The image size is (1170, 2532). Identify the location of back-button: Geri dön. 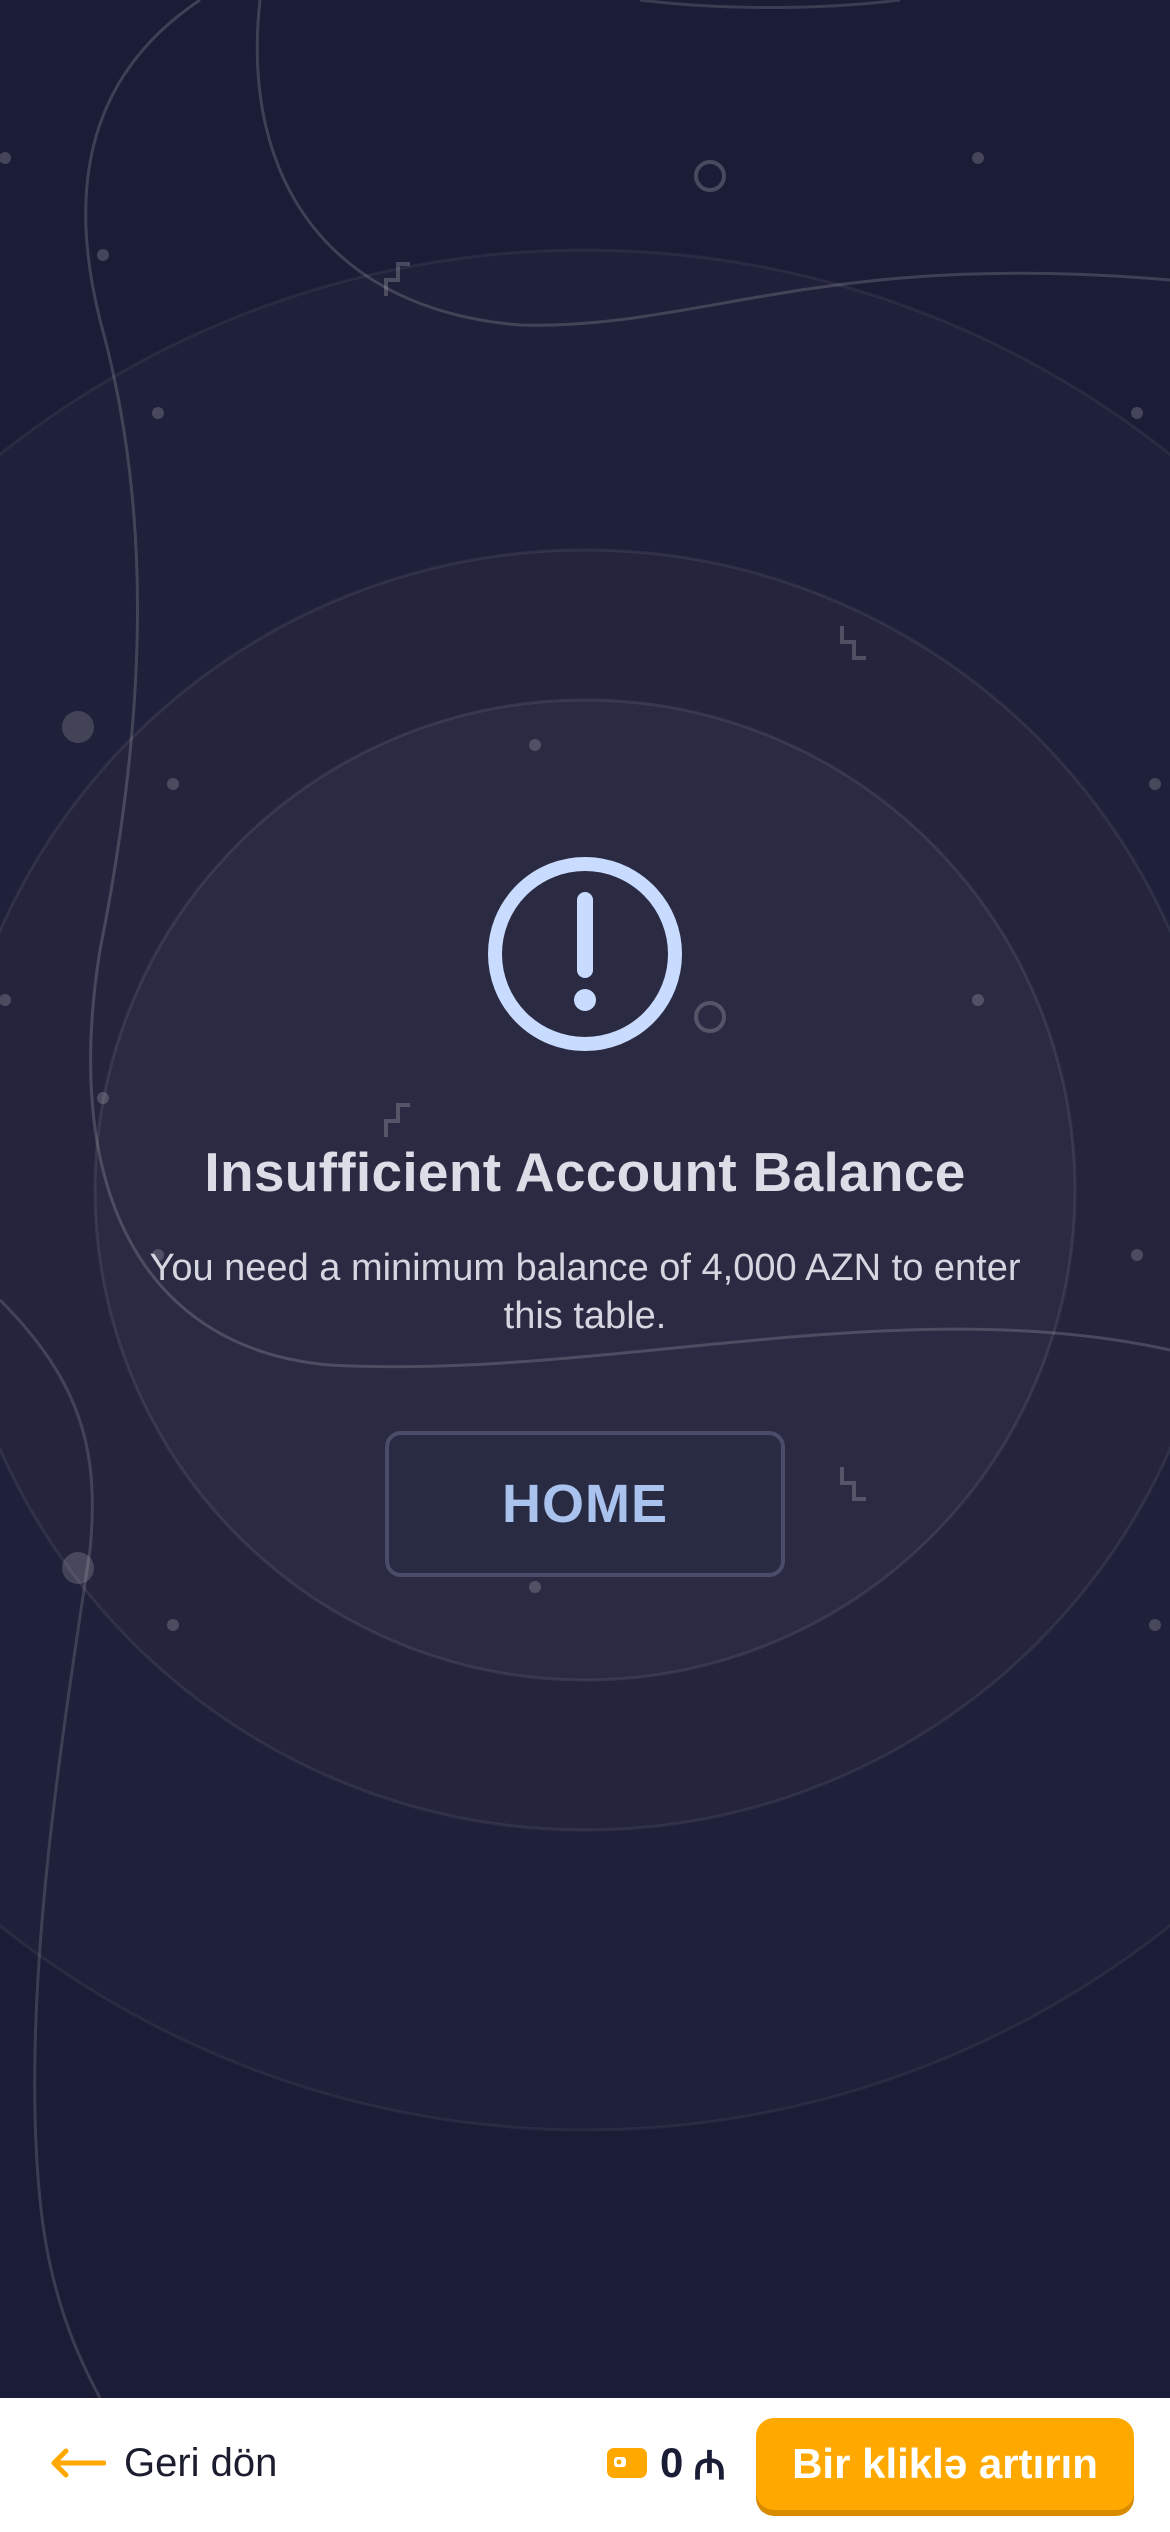
(163, 2463).